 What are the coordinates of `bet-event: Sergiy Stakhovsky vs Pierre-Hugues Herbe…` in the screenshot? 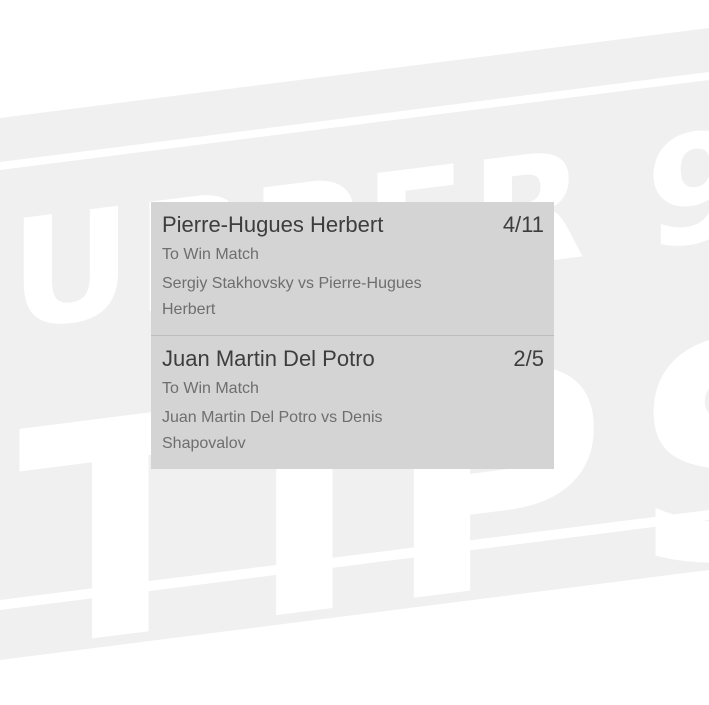 It's located at (292, 296).